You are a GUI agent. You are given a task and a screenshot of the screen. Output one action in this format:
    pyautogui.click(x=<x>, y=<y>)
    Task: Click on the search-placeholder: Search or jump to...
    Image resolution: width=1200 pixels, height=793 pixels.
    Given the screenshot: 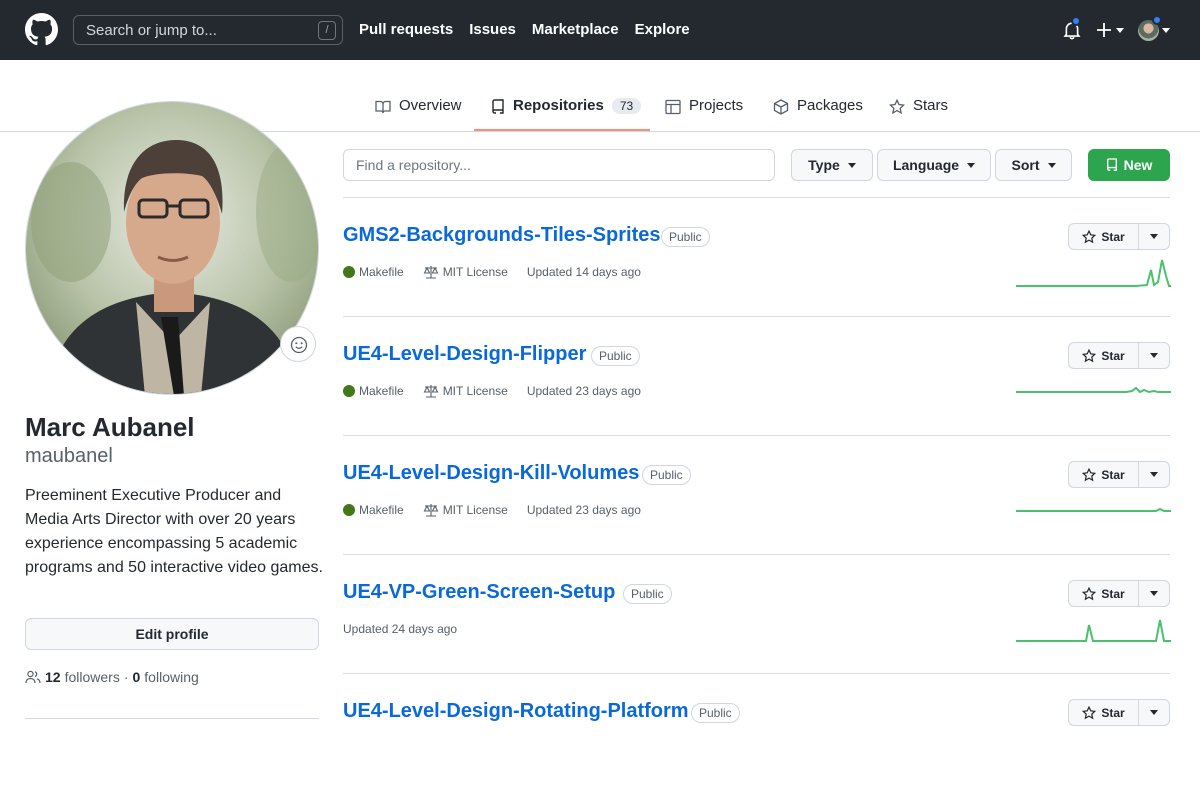 What is the action you would take?
    pyautogui.click(x=151, y=30)
    